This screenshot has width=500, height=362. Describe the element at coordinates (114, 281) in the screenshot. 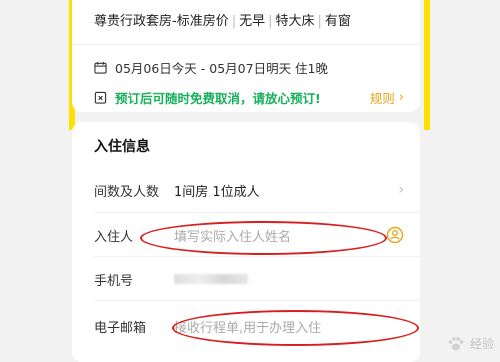

I see `phone-label: 手机号` at that location.